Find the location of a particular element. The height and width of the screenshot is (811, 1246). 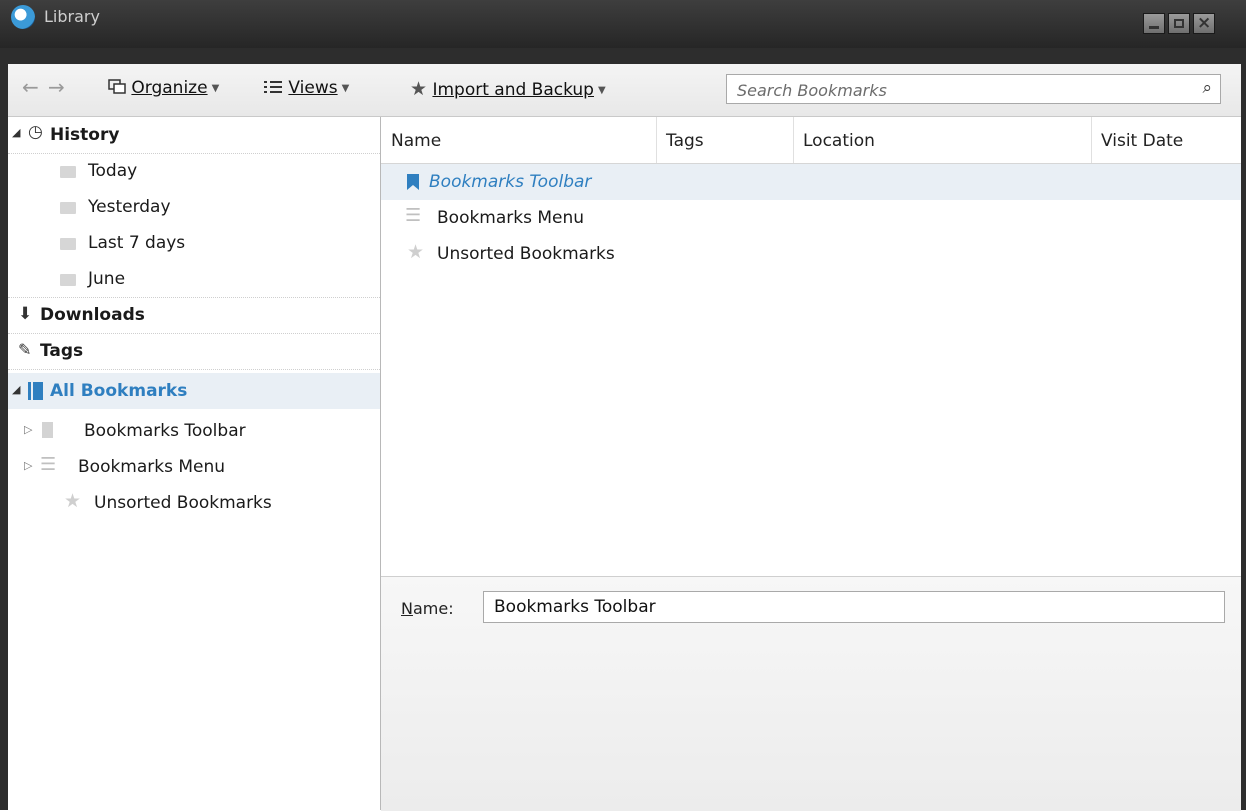

name-field is located at coordinates (854, 607).